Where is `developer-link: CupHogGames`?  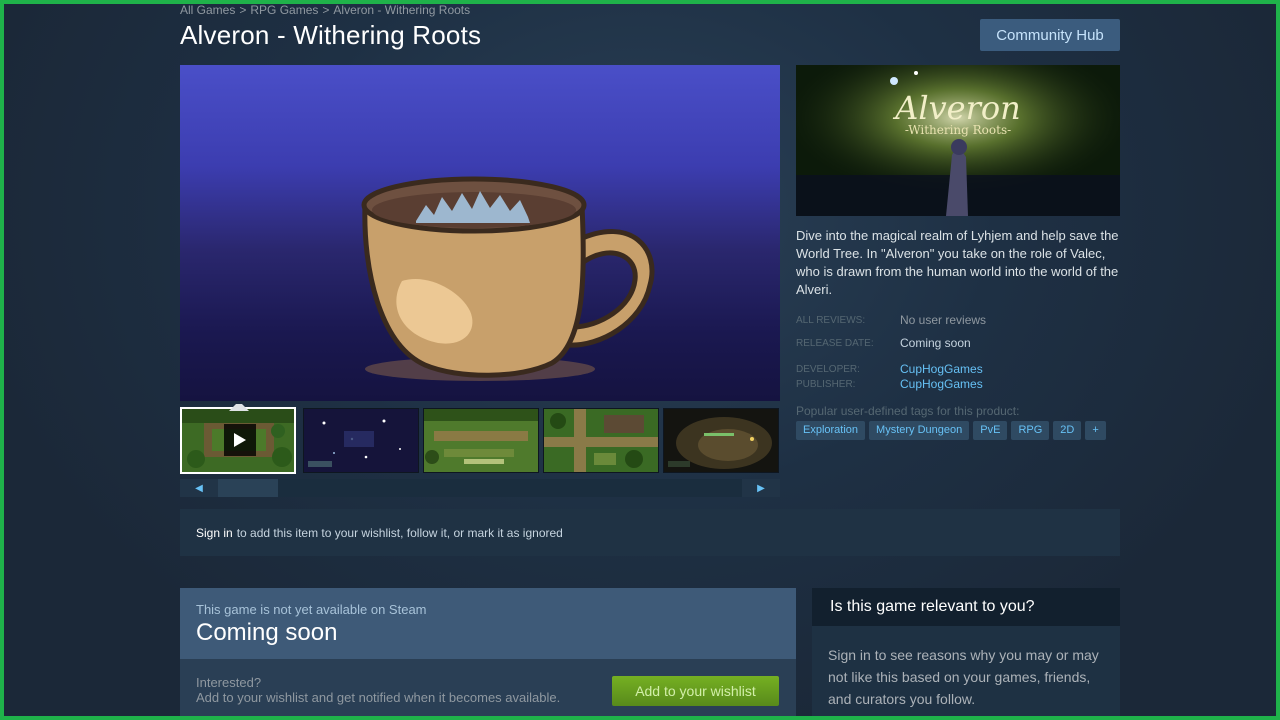 developer-link: CupHogGames is located at coordinates (941, 369).